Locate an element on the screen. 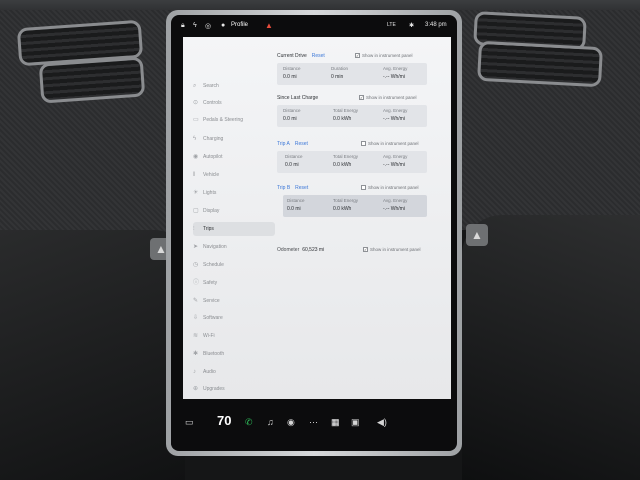 The width and height of the screenshot is (640, 480). vehicle-icon: ‖ is located at coordinates (194, 175).